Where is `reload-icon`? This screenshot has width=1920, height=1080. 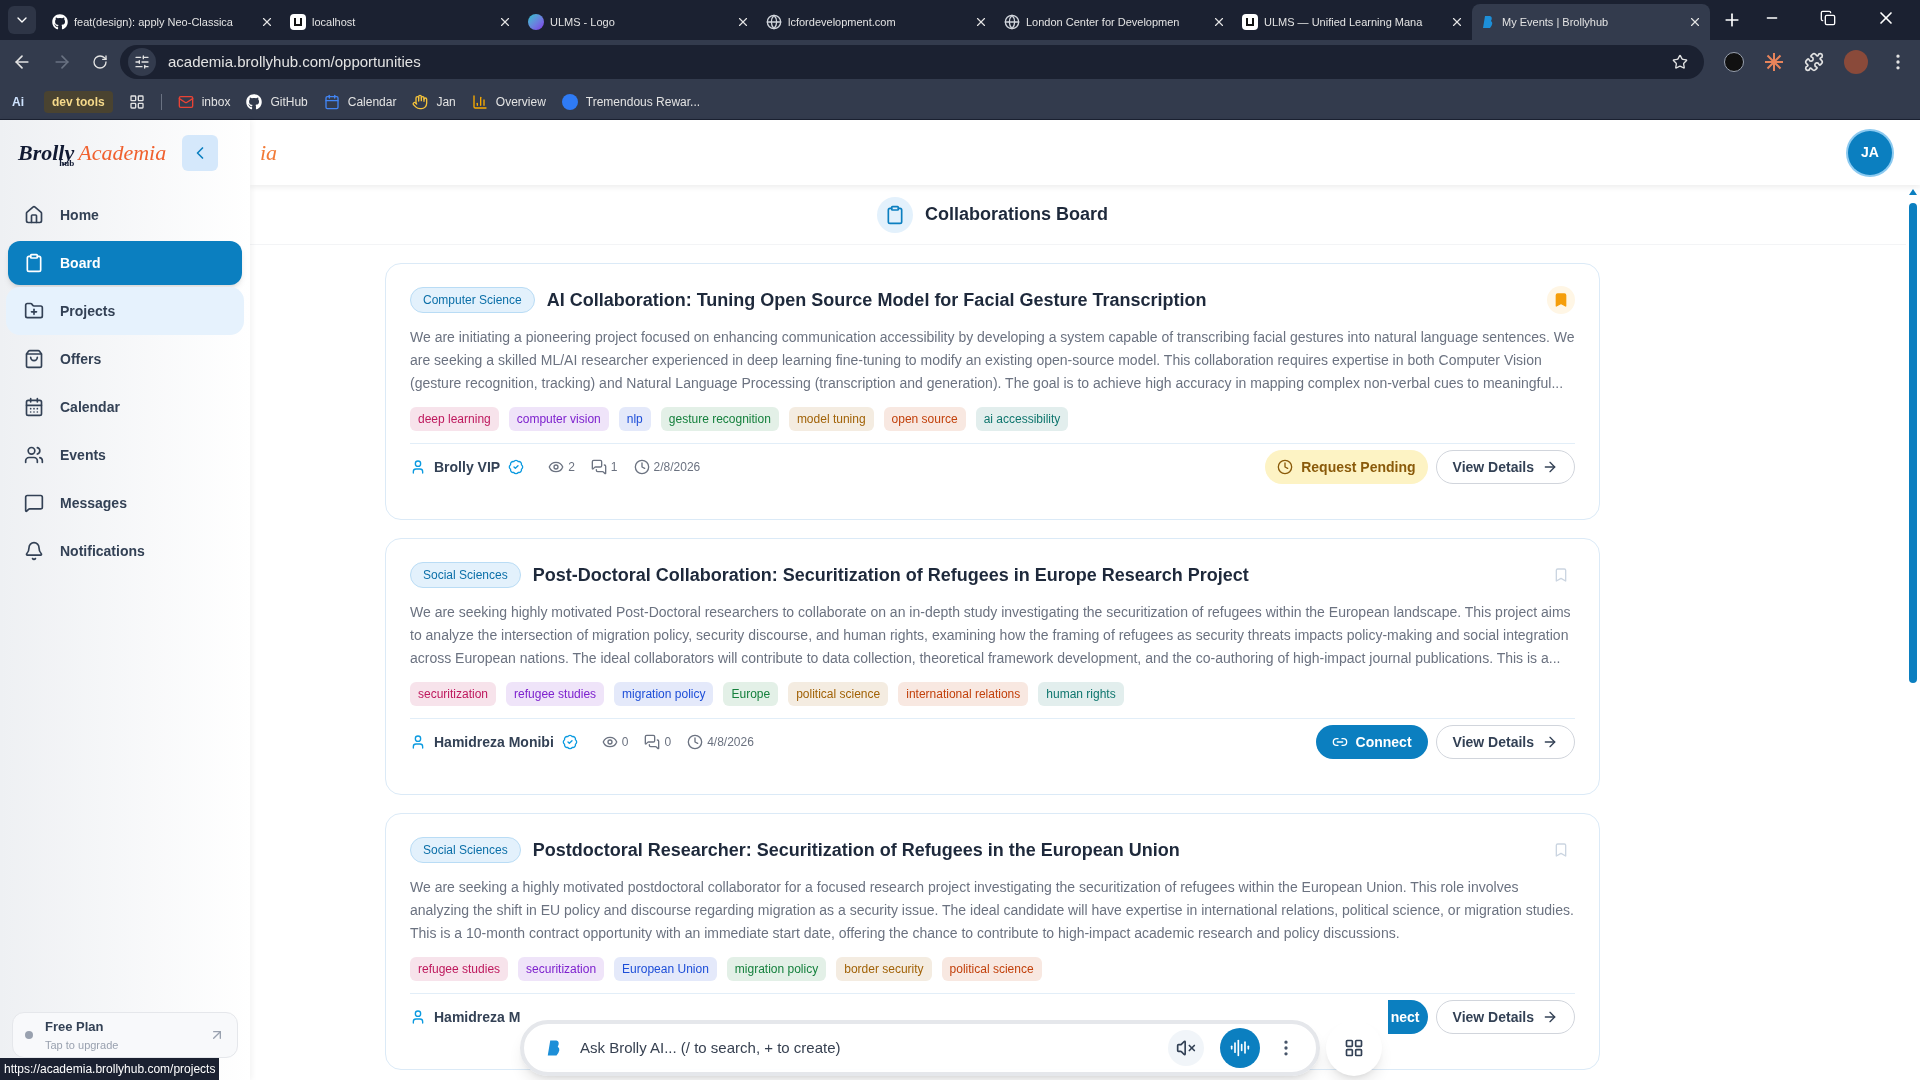
reload-icon is located at coordinates (100, 62).